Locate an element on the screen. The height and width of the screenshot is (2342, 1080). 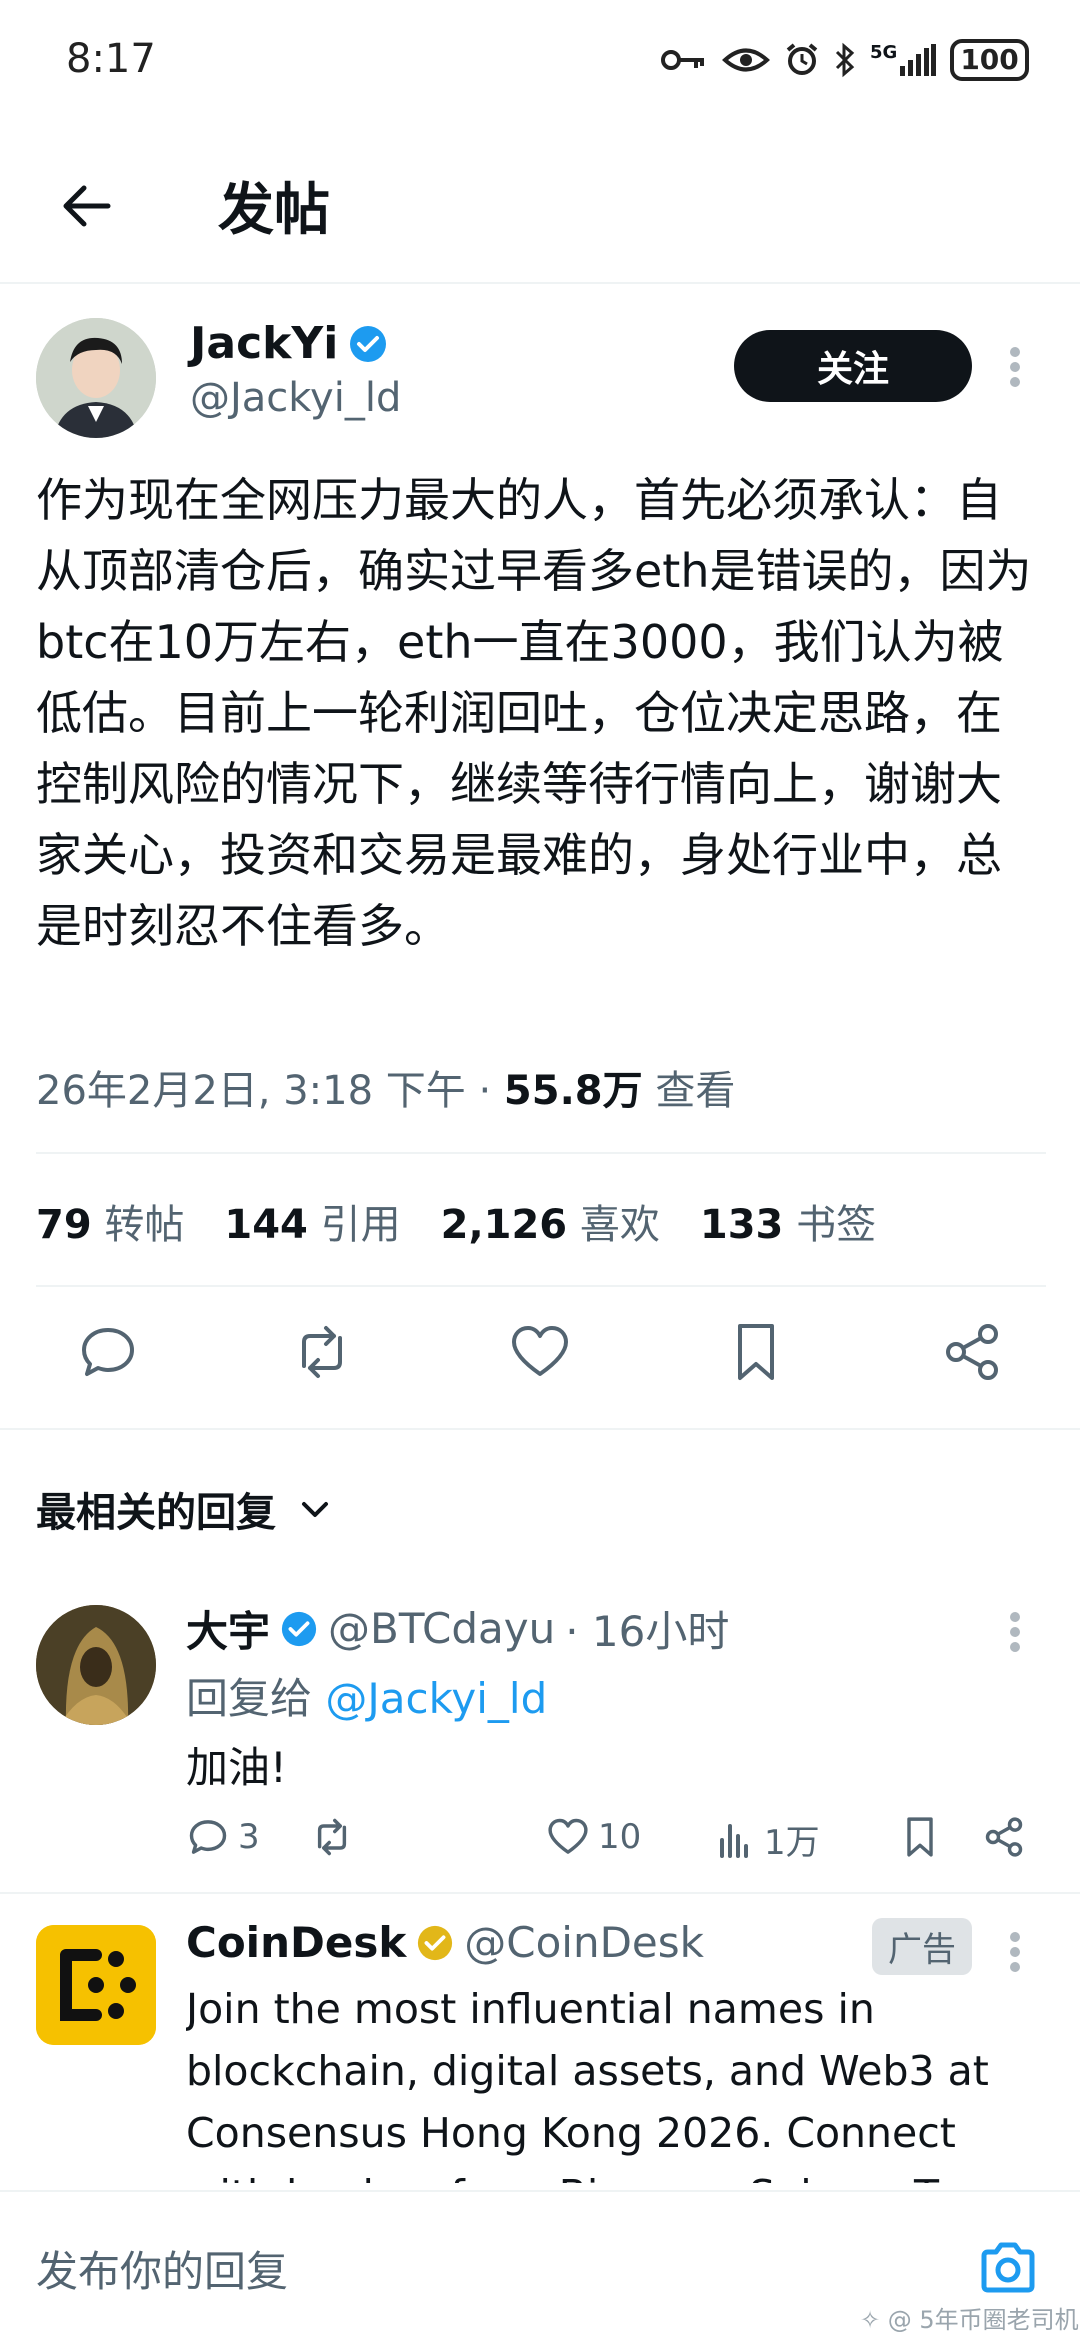
battery-indicator: 100 is located at coordinates (989, 60).